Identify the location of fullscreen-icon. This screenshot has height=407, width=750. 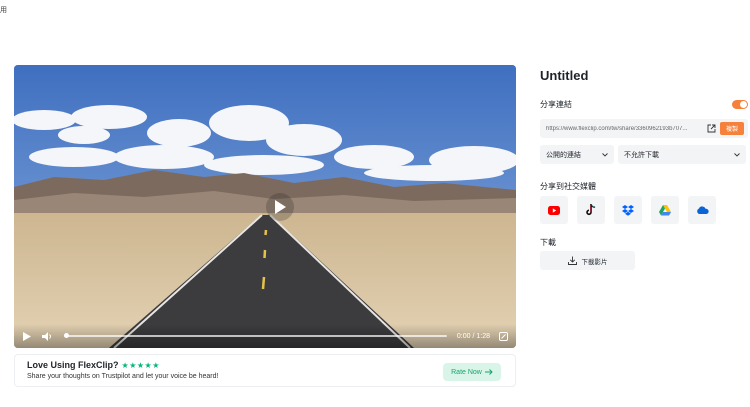
(503, 336).